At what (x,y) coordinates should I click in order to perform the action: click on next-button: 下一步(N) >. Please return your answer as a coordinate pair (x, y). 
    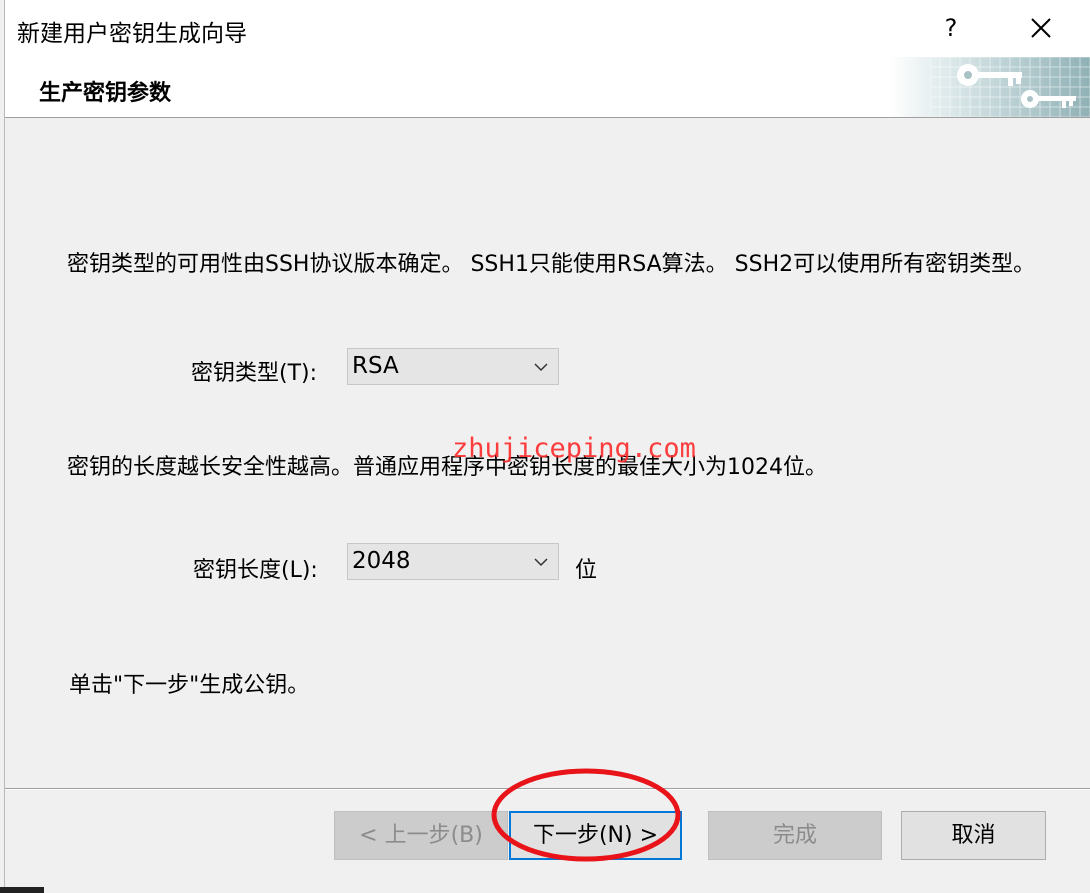
    Looking at the image, I should click on (595, 835).